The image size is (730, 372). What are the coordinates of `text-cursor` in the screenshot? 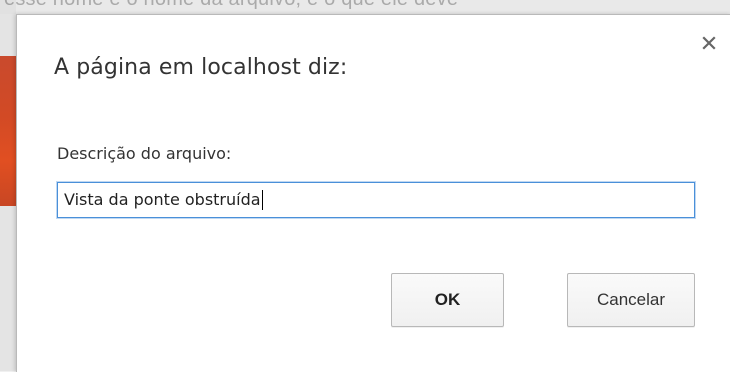 It's located at (262, 199).